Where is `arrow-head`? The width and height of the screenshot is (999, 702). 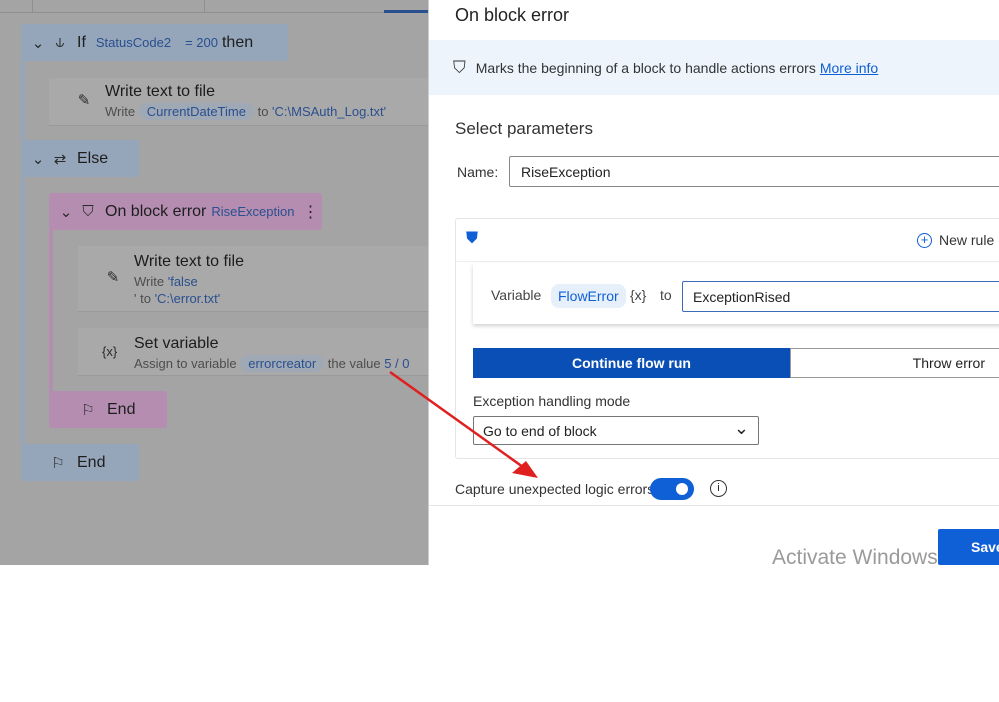 arrow-head is located at coordinates (525, 469).